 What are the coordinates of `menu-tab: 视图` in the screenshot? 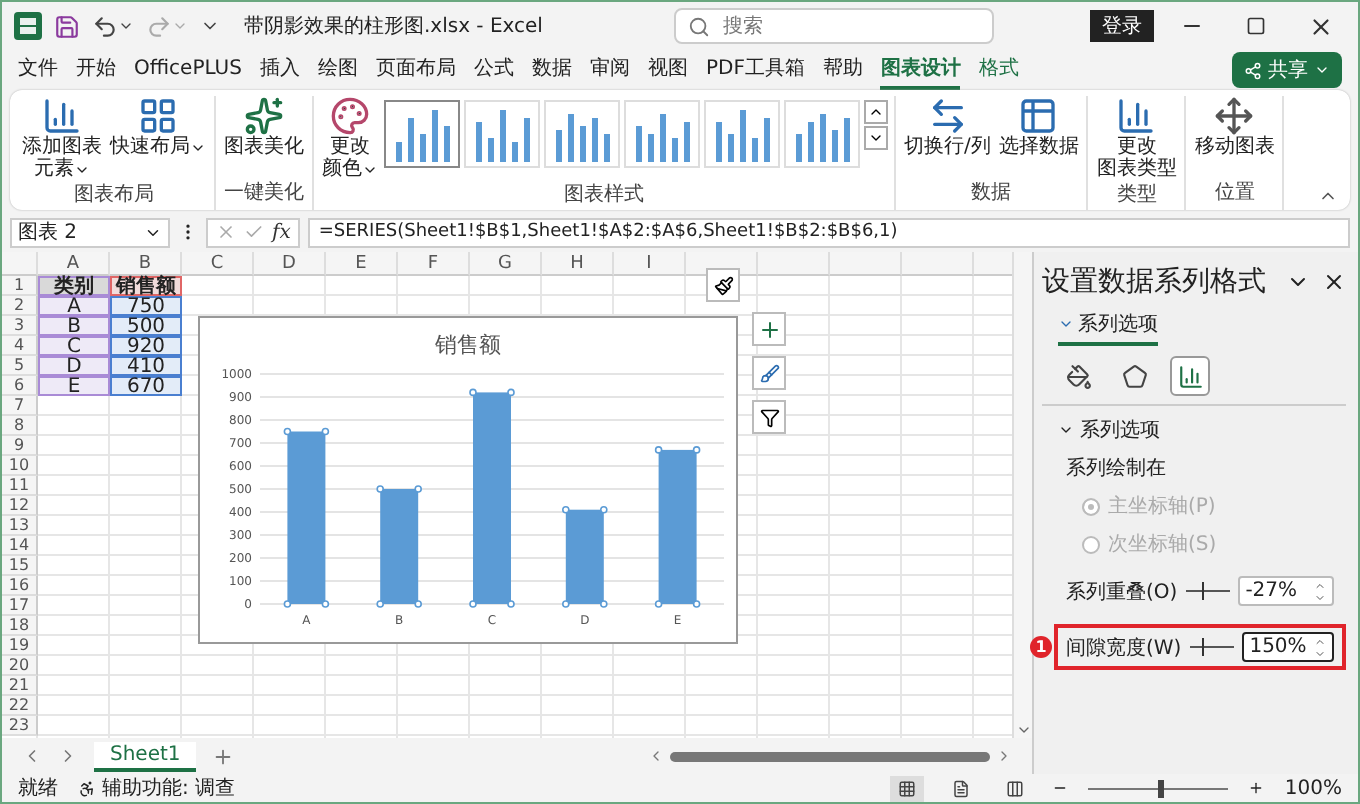 It's located at (667, 70).